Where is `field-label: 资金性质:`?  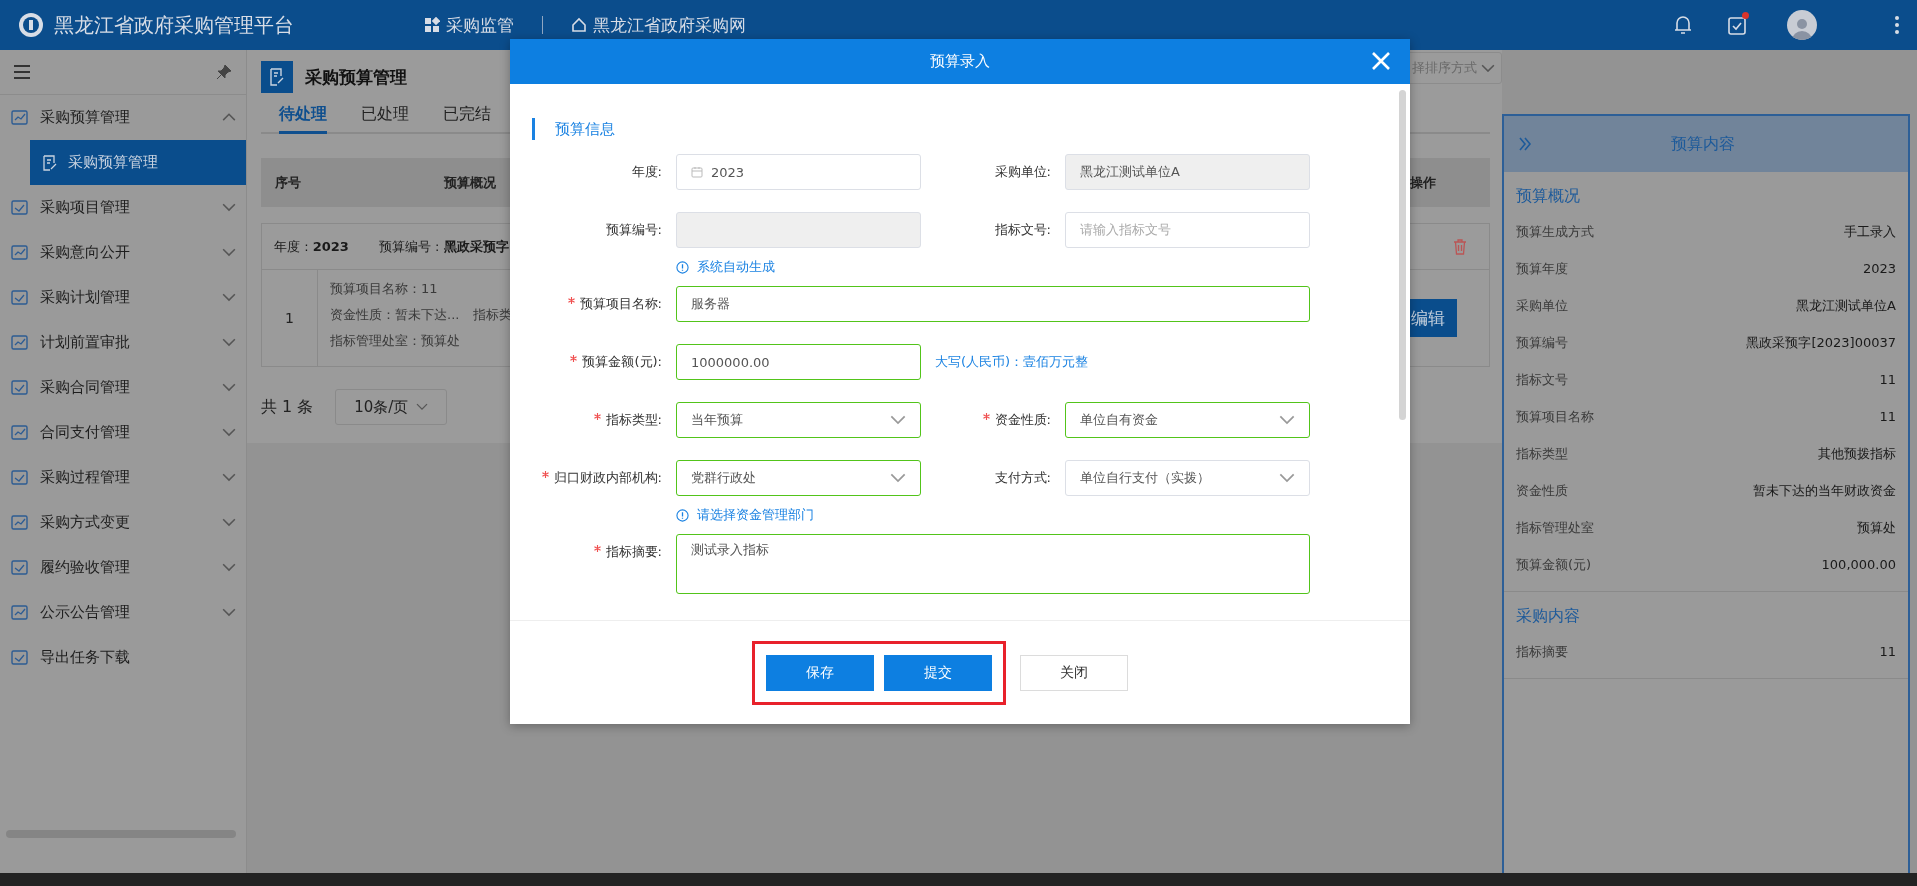 field-label: 资金性质: is located at coordinates (993, 420).